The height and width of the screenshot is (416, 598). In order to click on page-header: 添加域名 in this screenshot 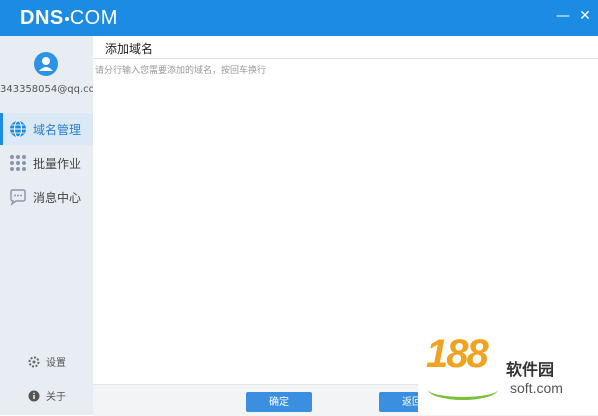, I will do `click(345, 47)`.